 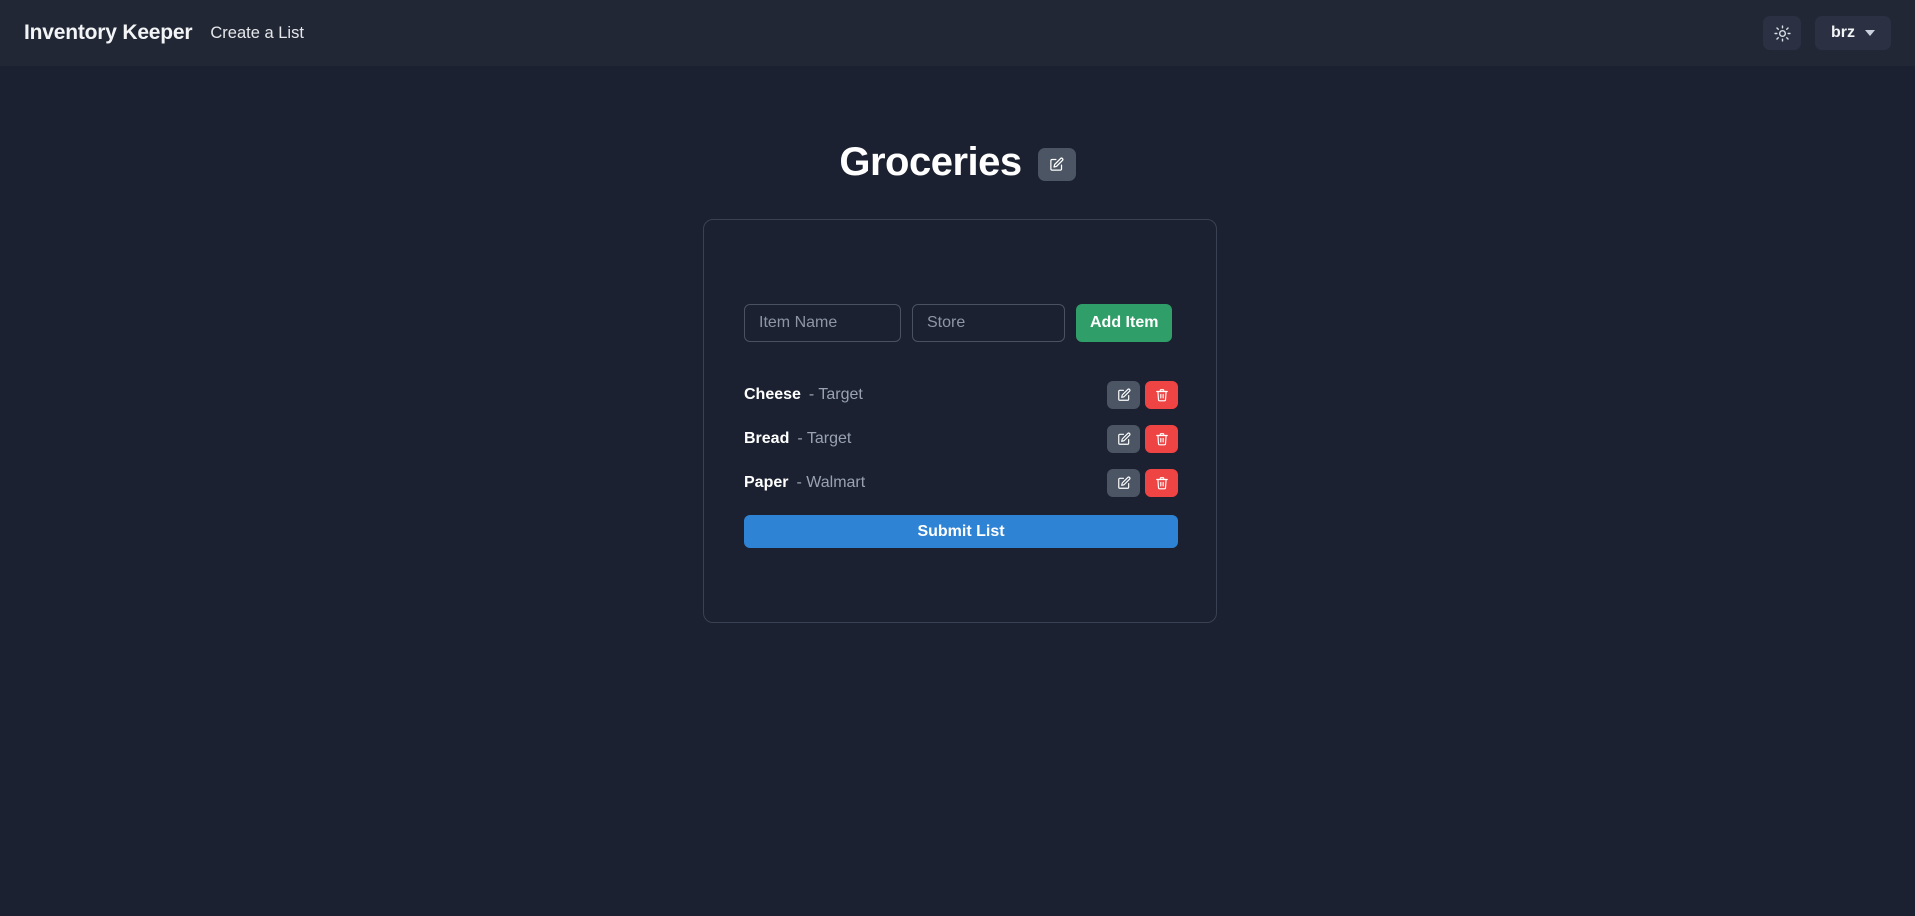 I want to click on add-item-form: Add Item, so click(x=958, y=323).